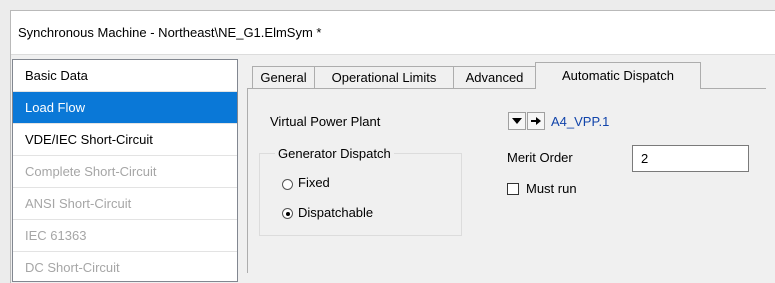 The height and width of the screenshot is (283, 775). Describe the element at coordinates (513, 189) in the screenshot. I see `must-run-checkbox` at that location.